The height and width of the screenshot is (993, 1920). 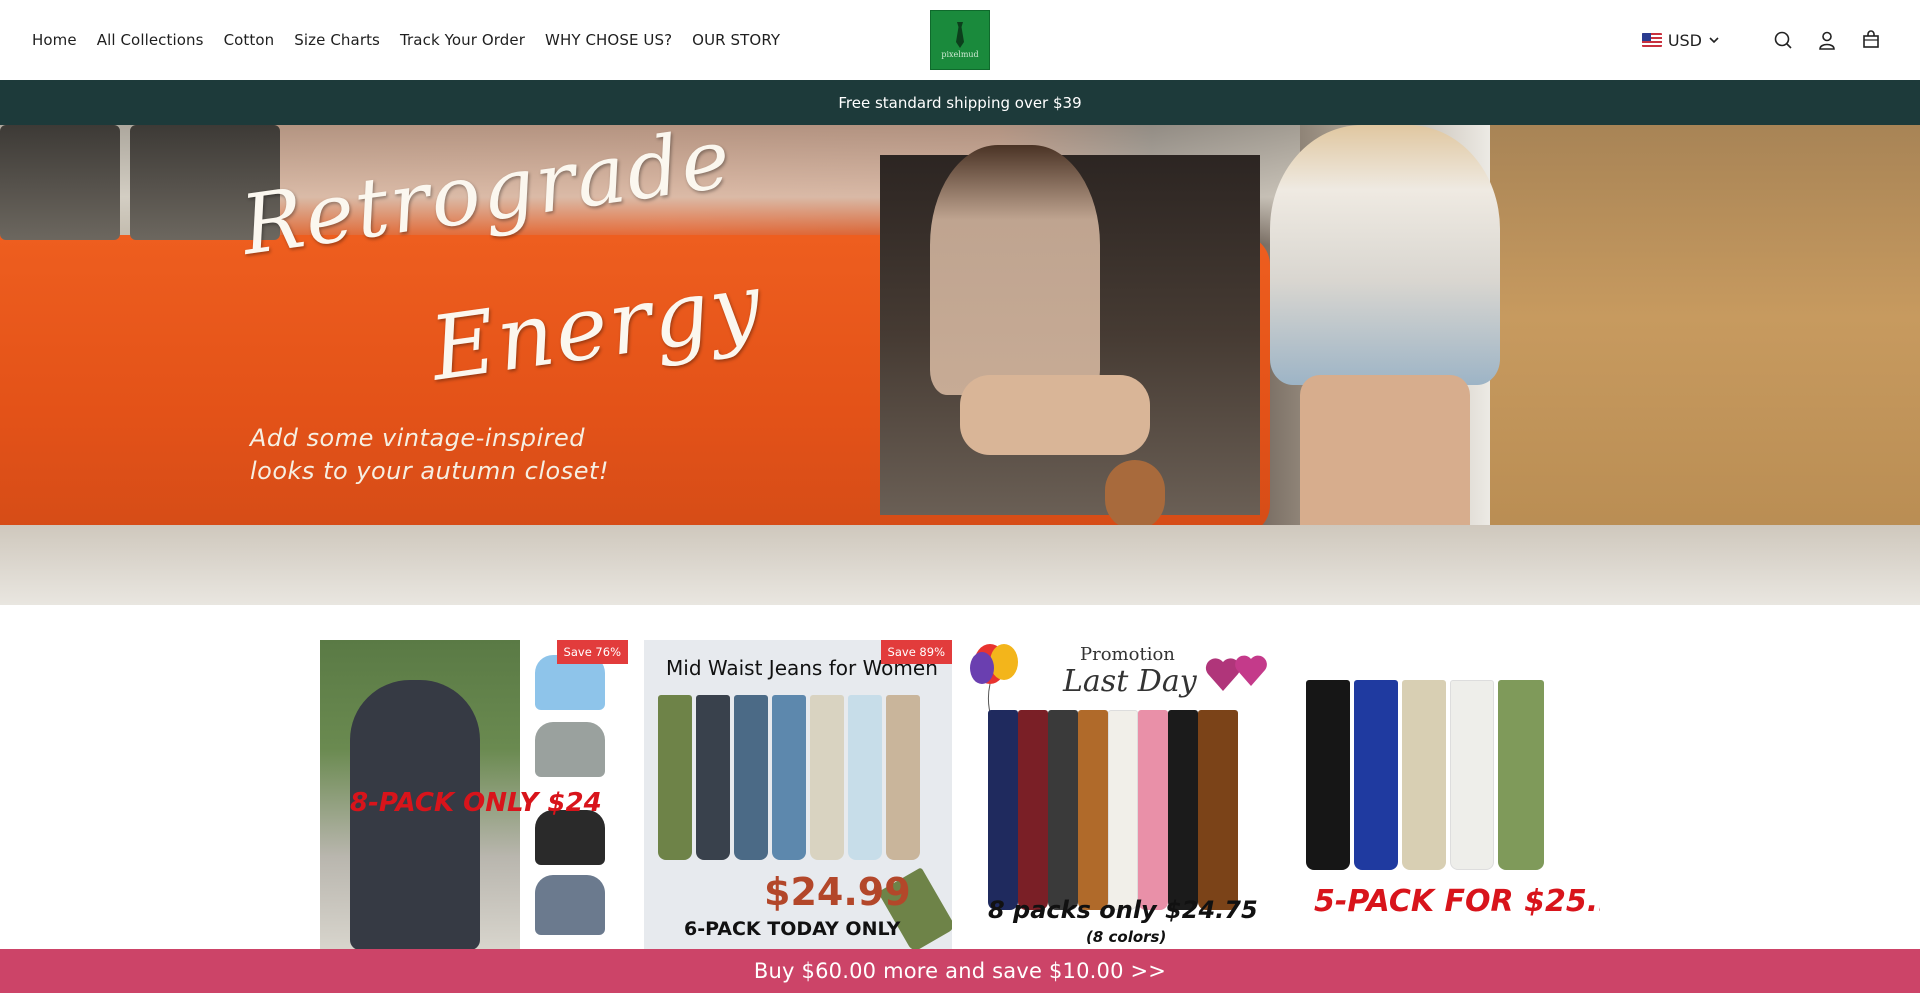 I want to click on nav-item-size-charts: Size Charts, so click(x=337, y=40).